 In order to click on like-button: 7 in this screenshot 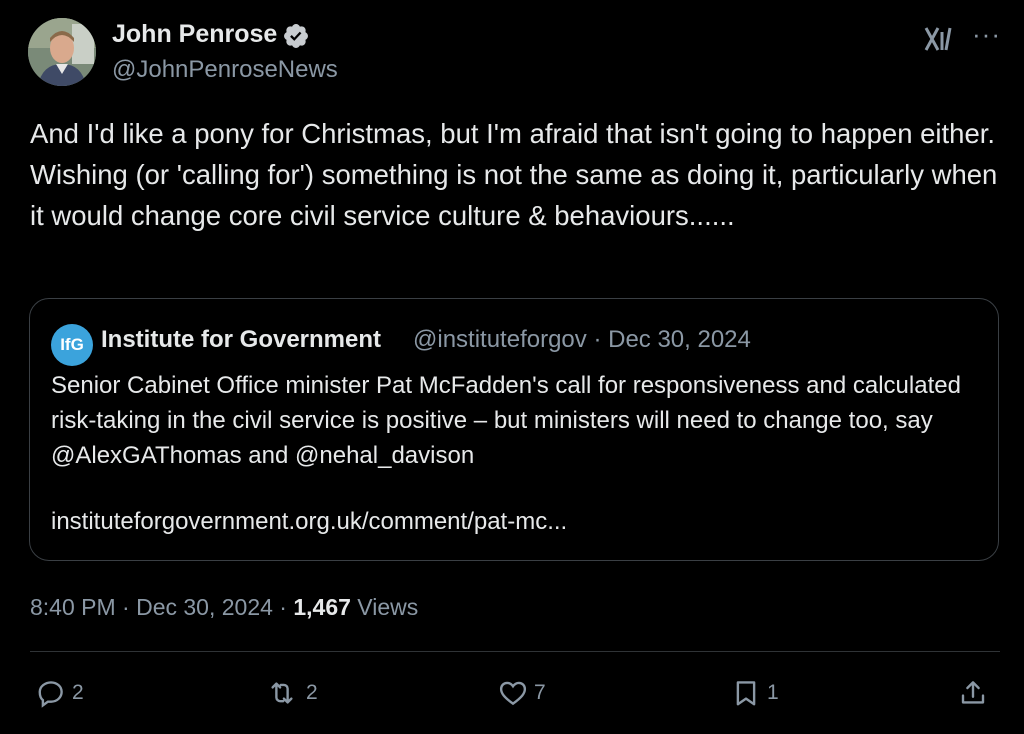, I will do `click(522, 693)`.